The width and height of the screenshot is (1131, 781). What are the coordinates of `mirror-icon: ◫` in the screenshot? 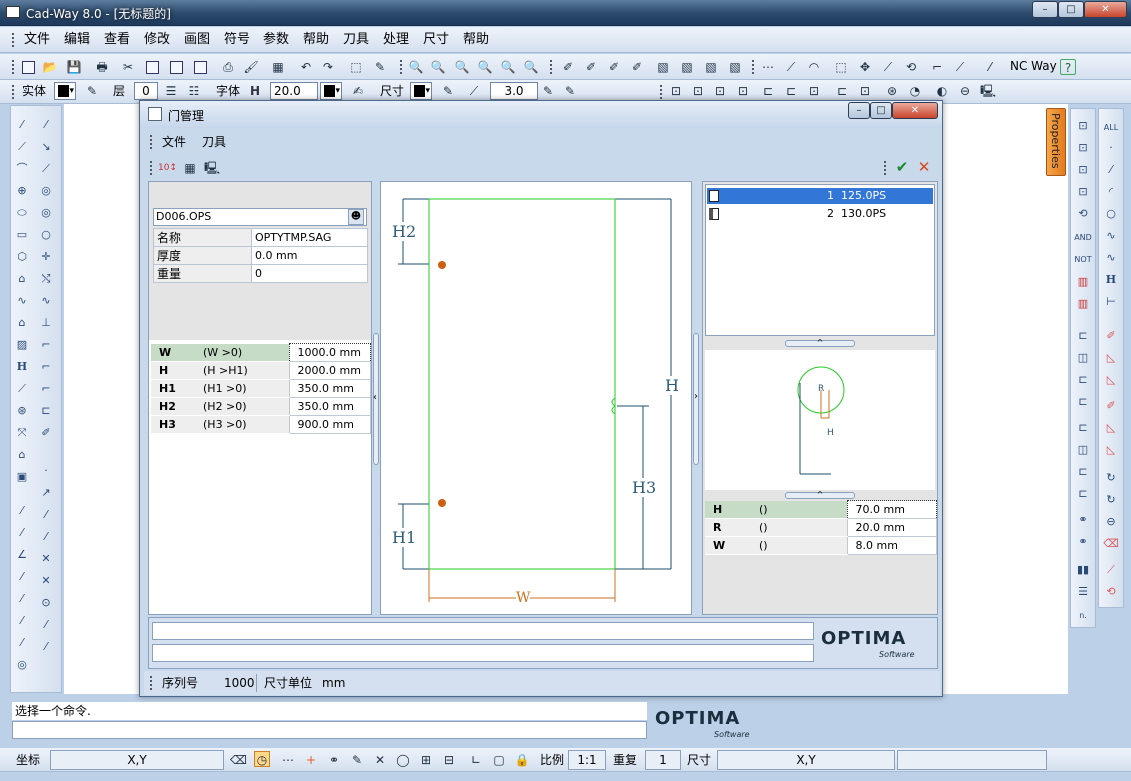 It's located at (1083, 358).